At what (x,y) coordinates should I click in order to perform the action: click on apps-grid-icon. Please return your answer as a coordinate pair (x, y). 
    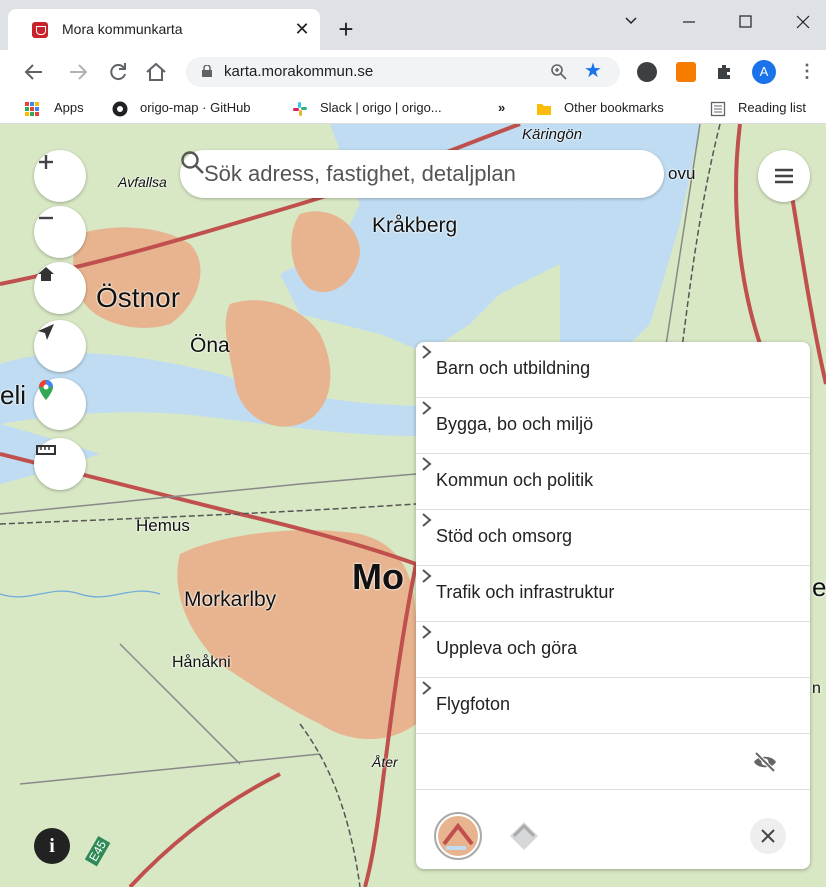
    Looking at the image, I should click on (32, 109).